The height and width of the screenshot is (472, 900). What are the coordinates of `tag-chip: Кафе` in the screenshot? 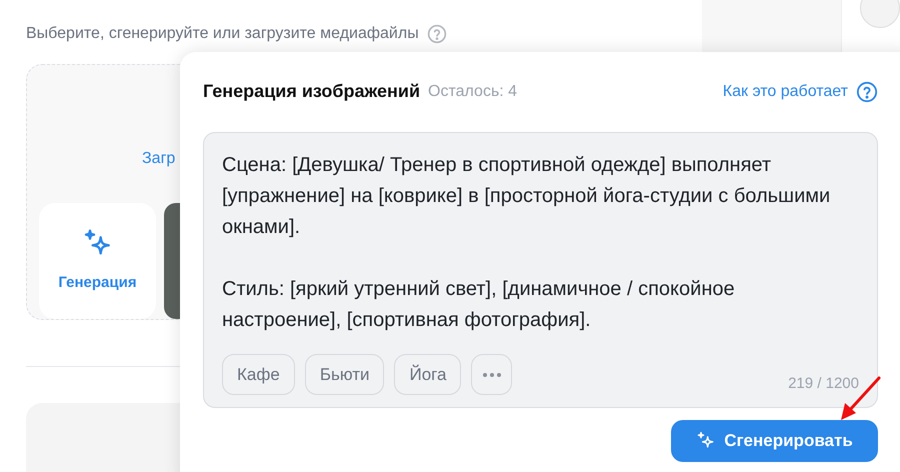 It's located at (258, 374).